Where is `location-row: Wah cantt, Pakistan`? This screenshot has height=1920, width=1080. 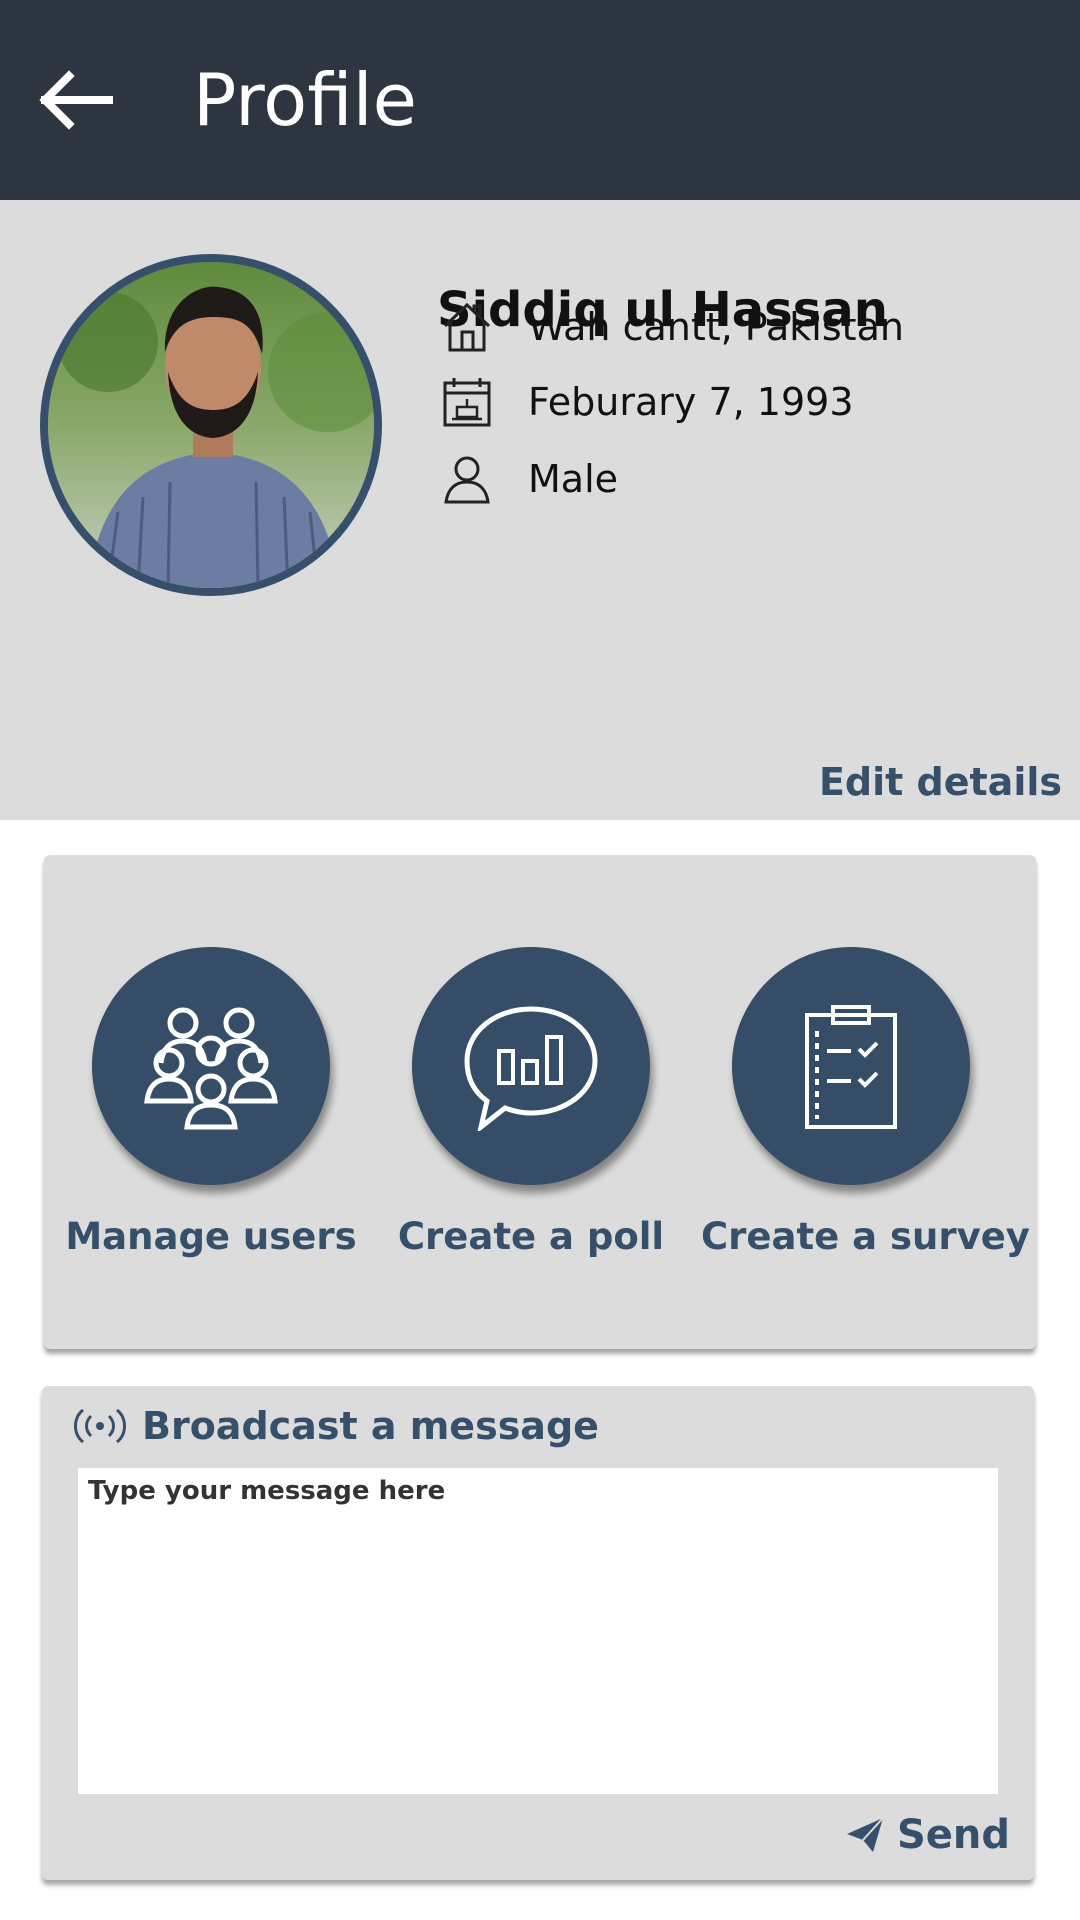 location-row: Wah cantt, Pakistan is located at coordinates (672, 327).